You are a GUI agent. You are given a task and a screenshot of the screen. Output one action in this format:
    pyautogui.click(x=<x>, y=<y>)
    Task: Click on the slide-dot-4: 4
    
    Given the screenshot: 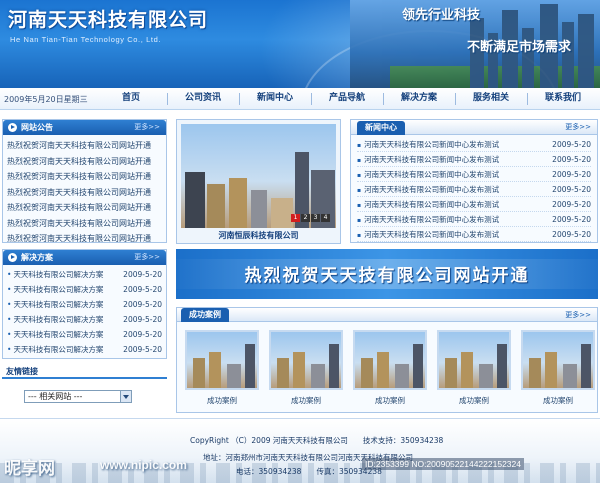 What is the action you would take?
    pyautogui.click(x=325, y=218)
    